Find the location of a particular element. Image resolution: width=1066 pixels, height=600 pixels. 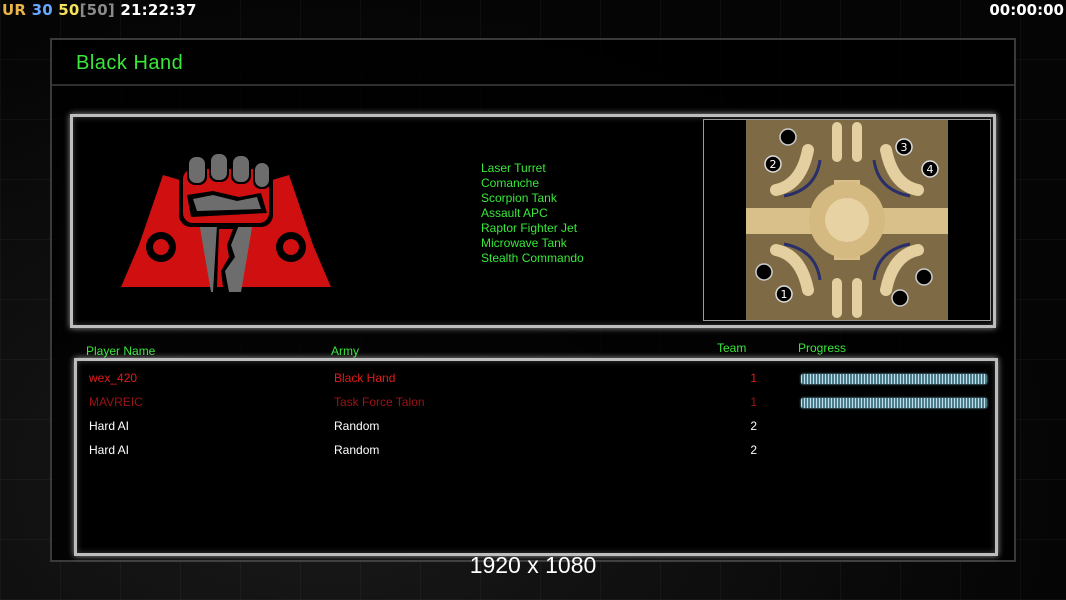

start-position-4: 4 is located at coordinates (930, 169).